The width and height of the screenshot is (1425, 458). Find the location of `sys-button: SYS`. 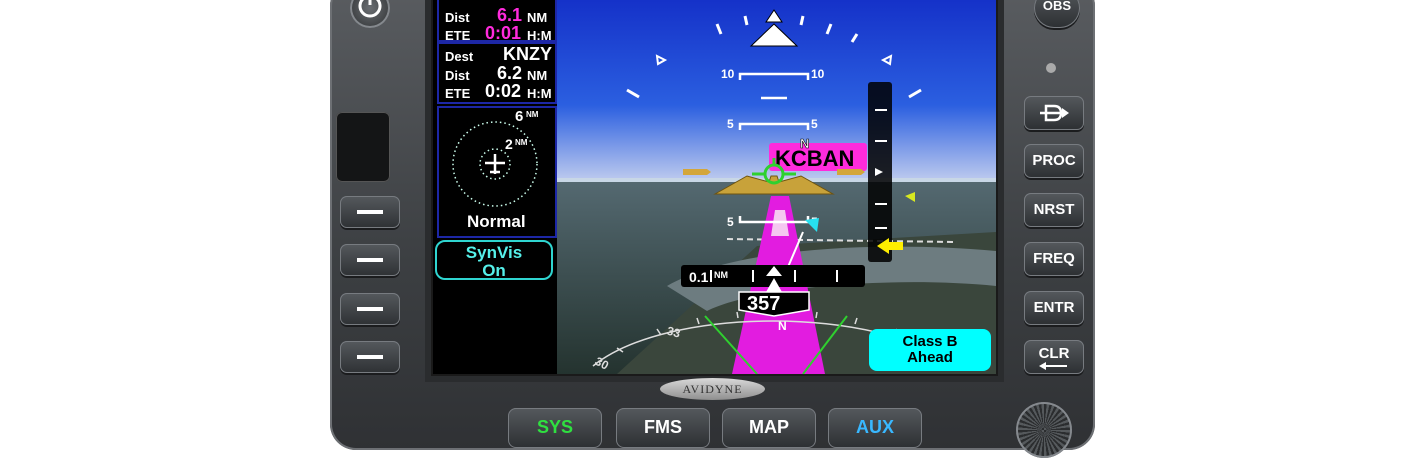

sys-button: SYS is located at coordinates (555, 428).